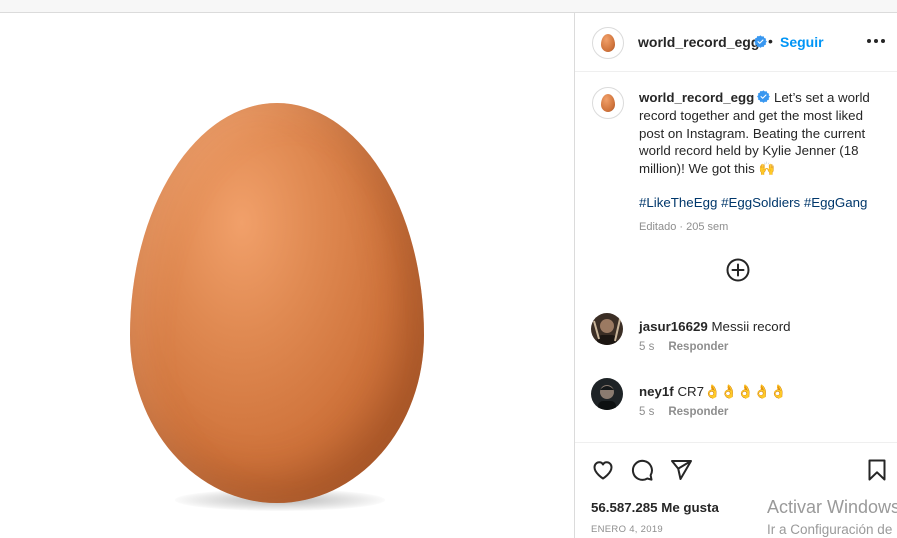  I want to click on hashtag-list: #LikeTheEgg #EggSoldiers #EggGang, so click(753, 202).